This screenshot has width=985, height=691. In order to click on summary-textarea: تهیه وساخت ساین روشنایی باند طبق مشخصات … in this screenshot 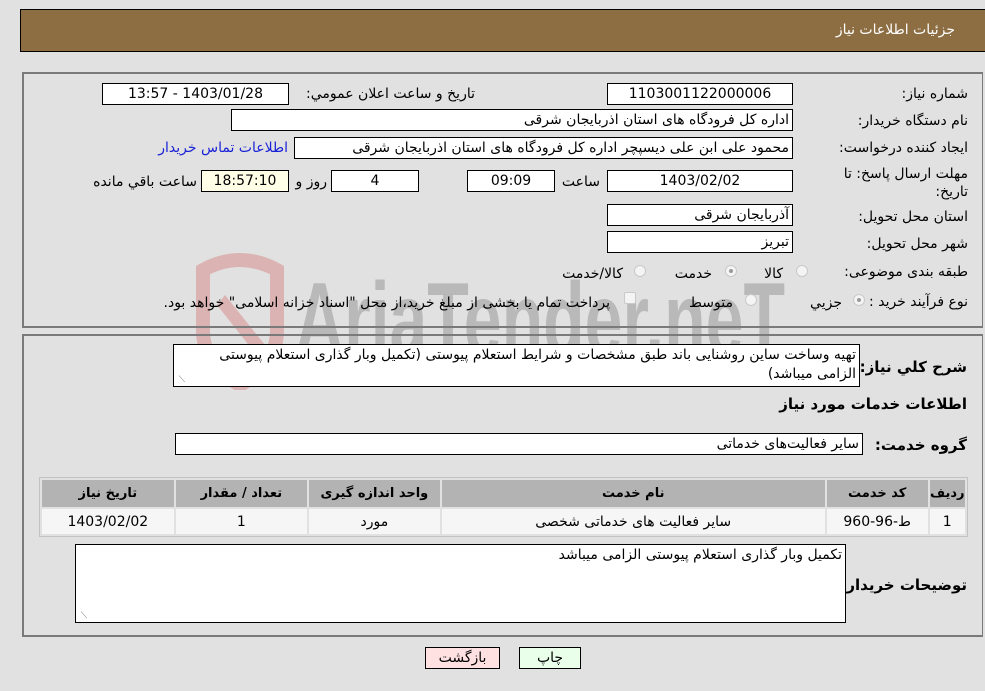, I will do `click(516, 365)`.